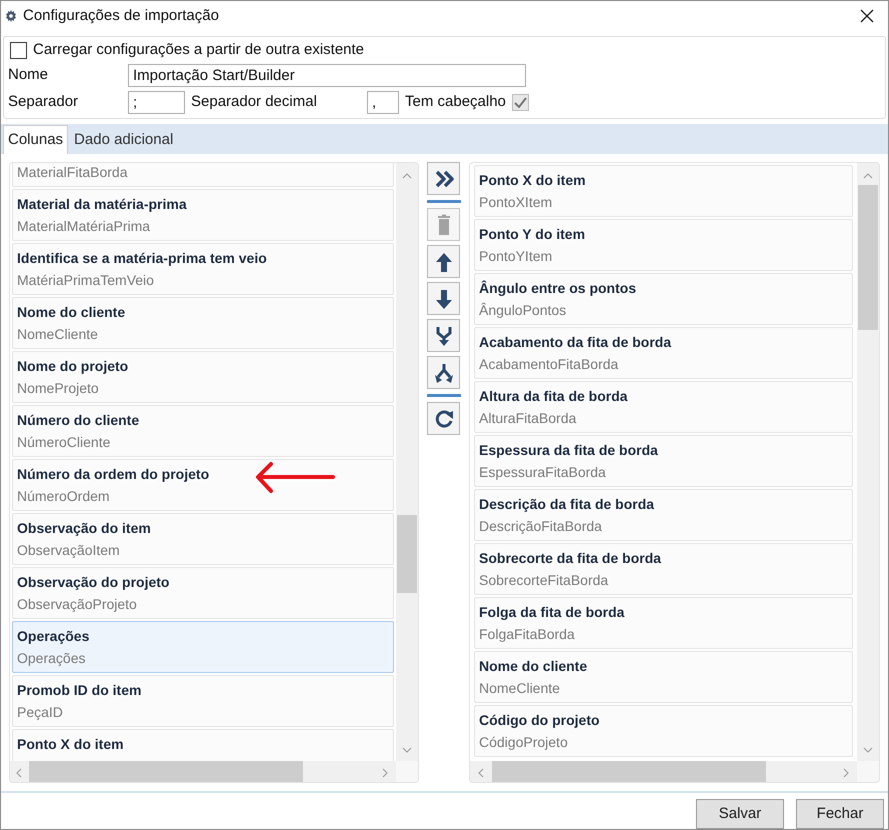 This screenshot has width=889, height=830. Describe the element at coordinates (203, 175) in the screenshot. I see `list-item: MaterialFitaBorda` at that location.